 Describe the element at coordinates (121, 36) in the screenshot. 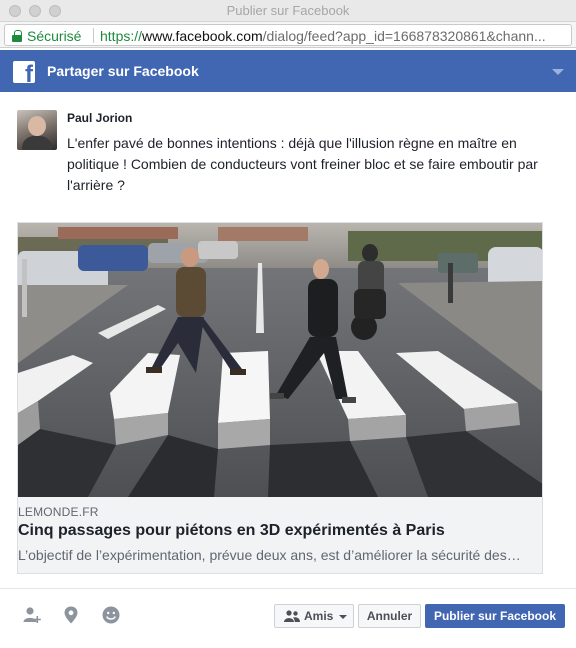

I see `url-scheme: https://` at that location.